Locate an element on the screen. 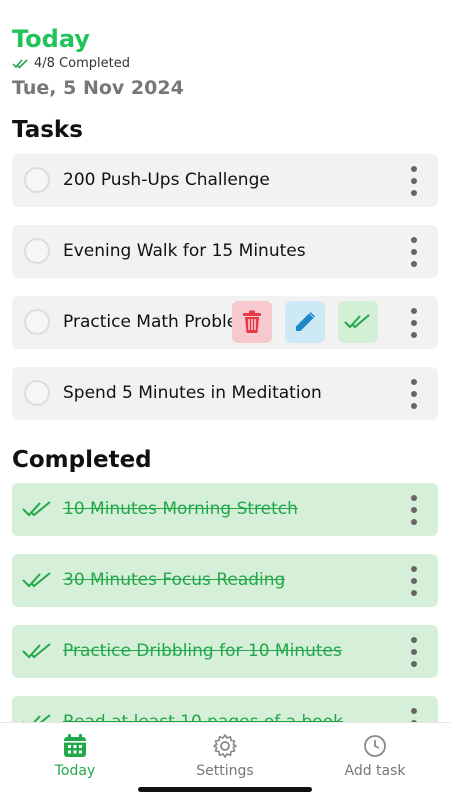 This screenshot has width=450, height=801. completed-task-label: Practice Dribbling for 10 Minutes is located at coordinates (202, 651).